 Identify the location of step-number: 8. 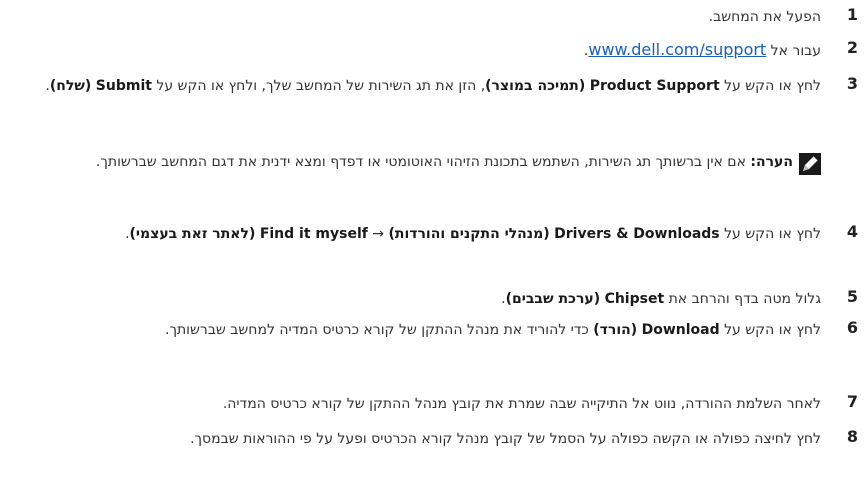
(852, 436).